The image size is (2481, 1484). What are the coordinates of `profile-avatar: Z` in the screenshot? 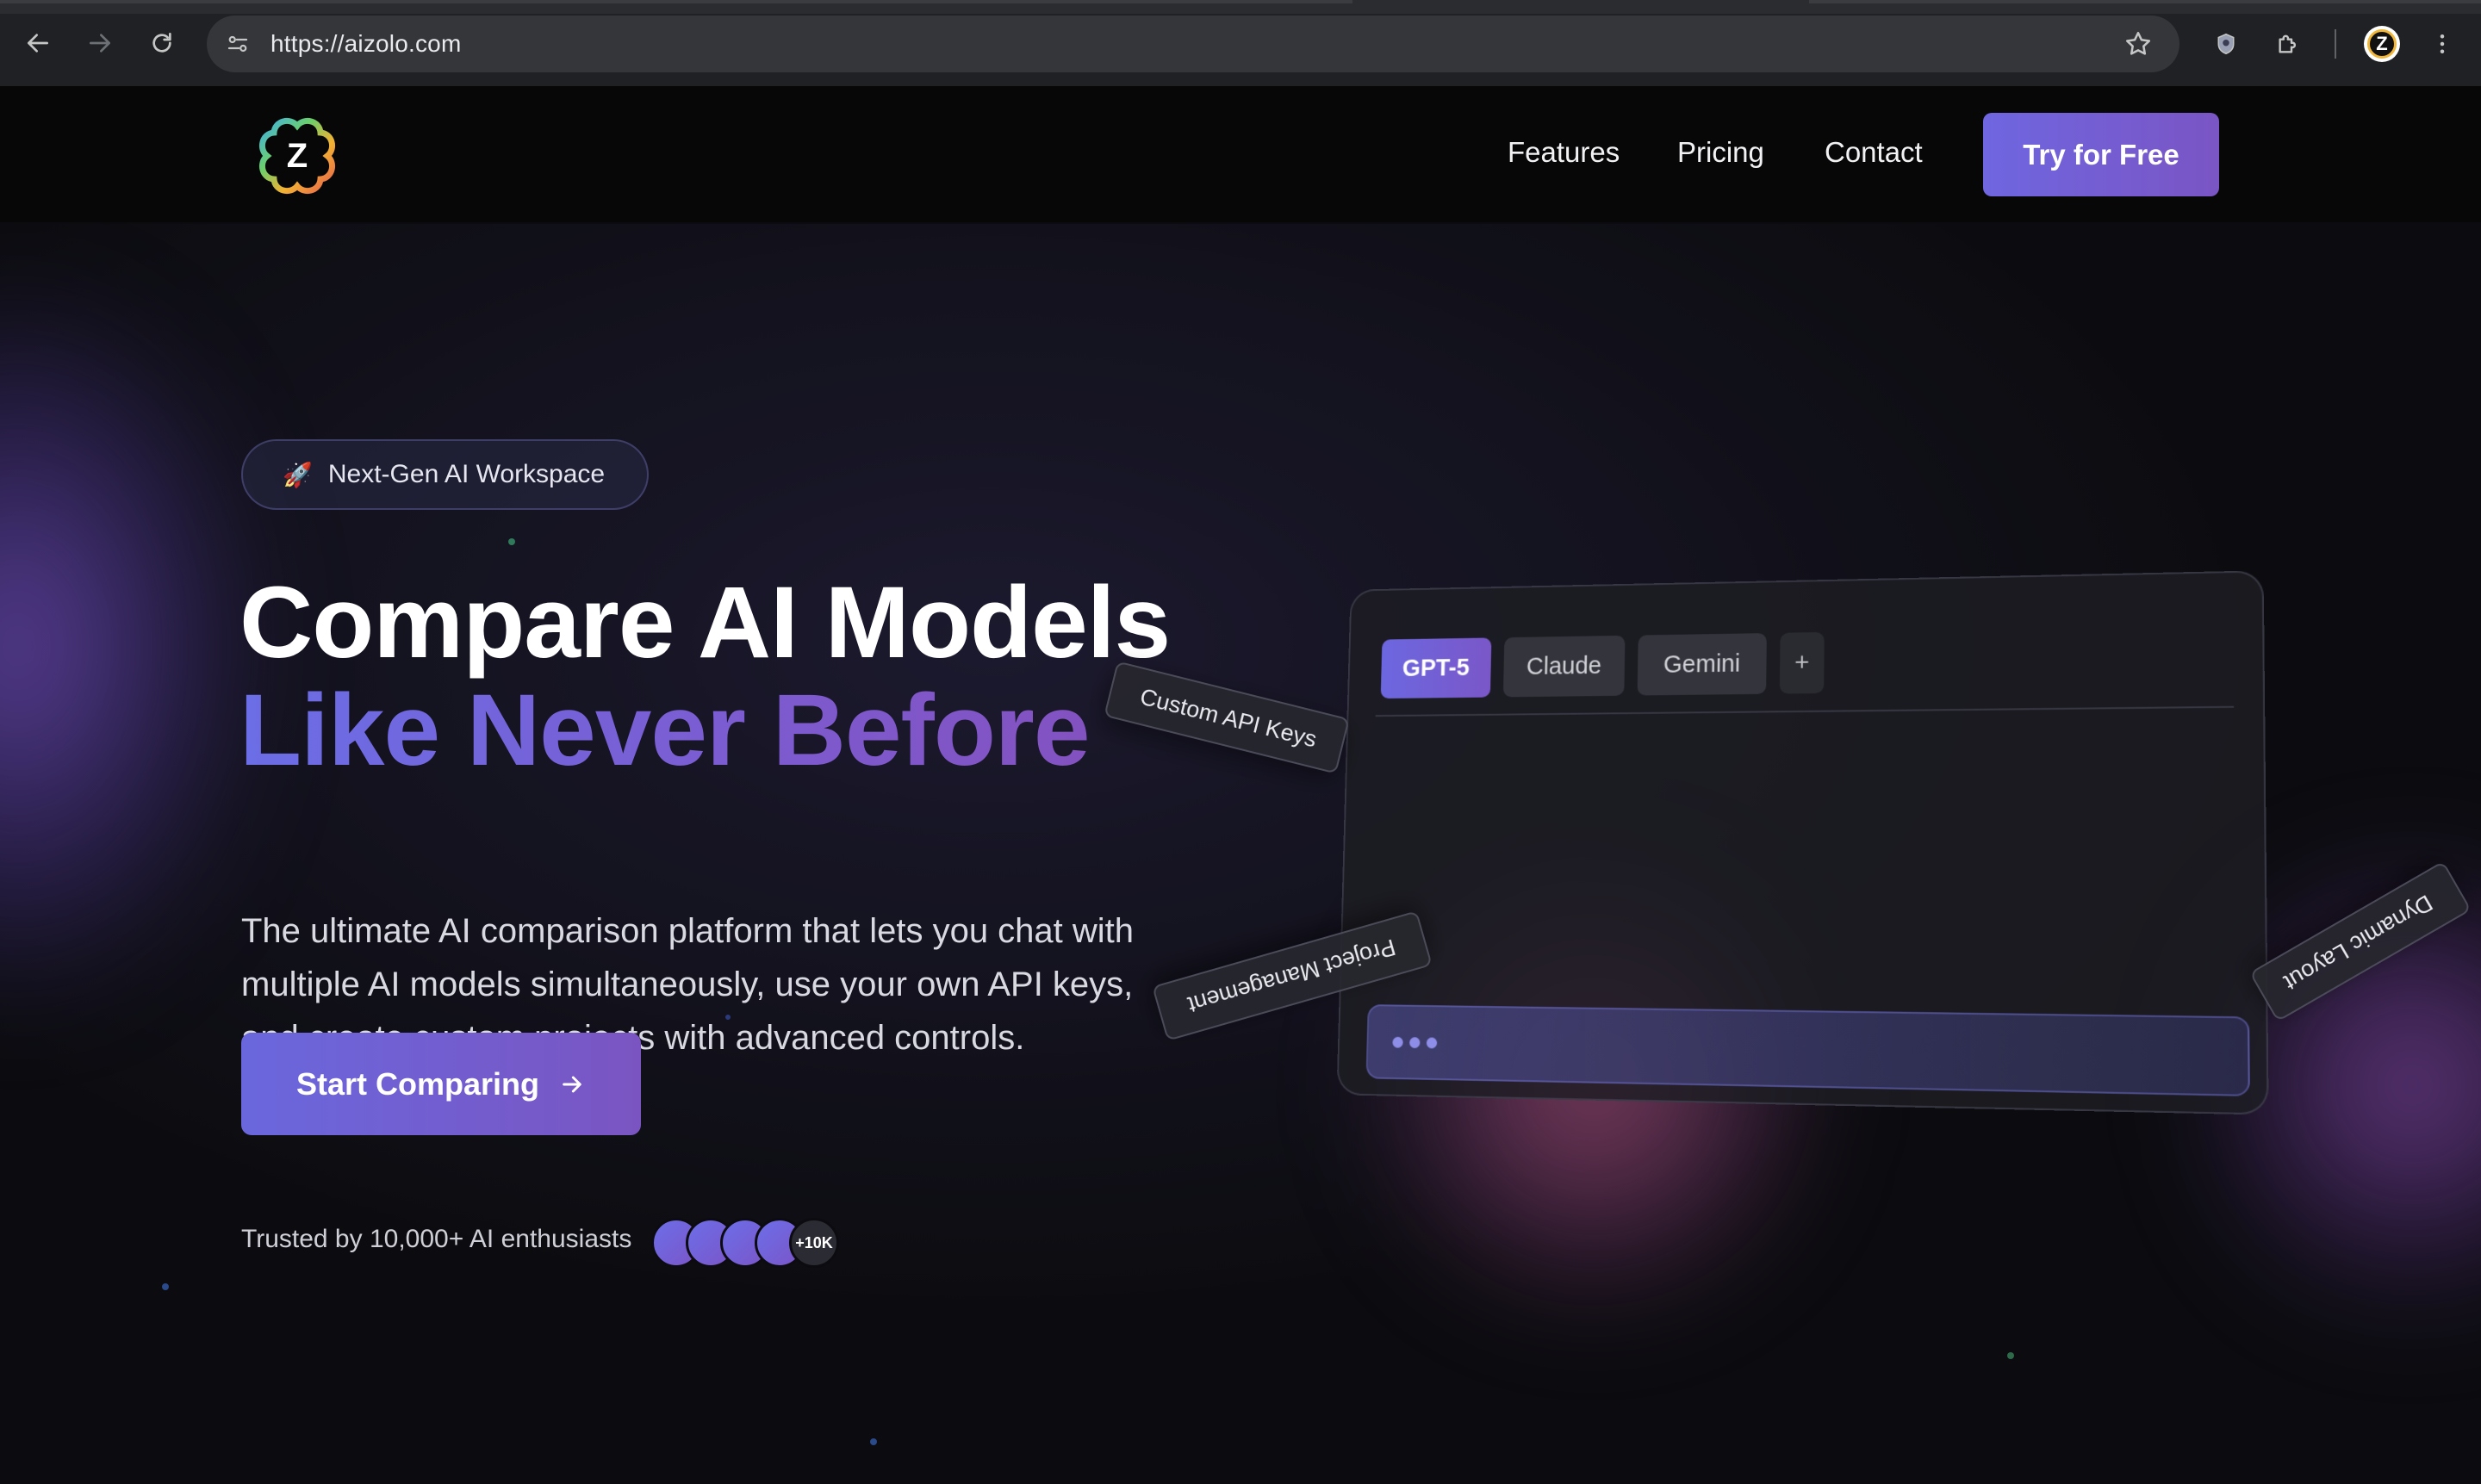 It's located at (2382, 44).